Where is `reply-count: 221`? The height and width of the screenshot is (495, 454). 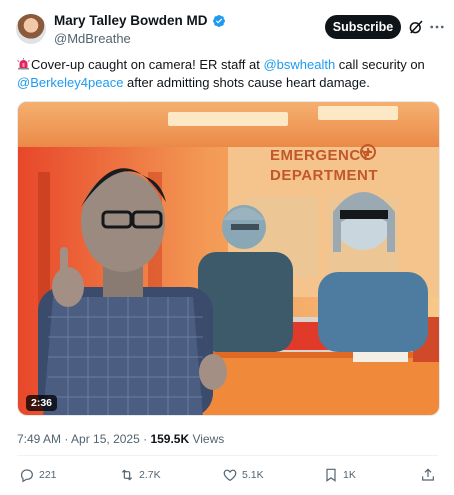 reply-count: 221 is located at coordinates (48, 475).